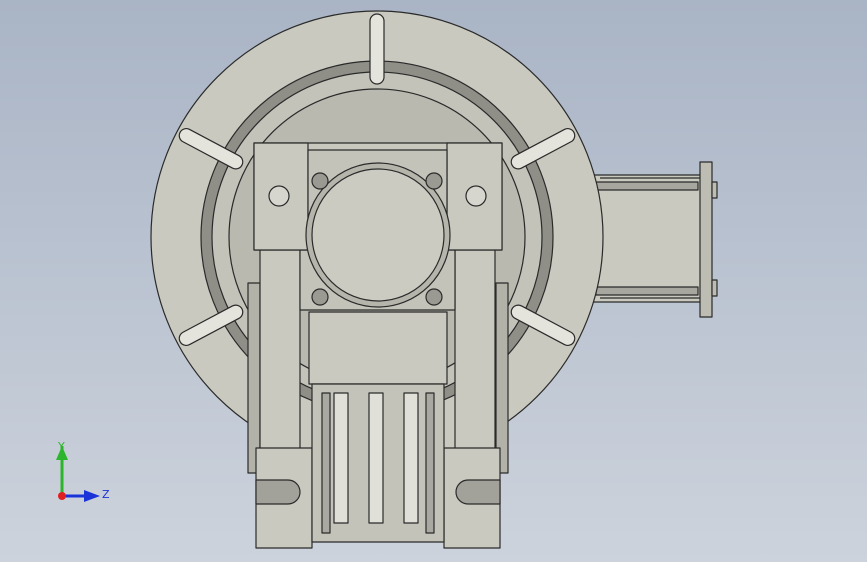  Describe the element at coordinates (61, 446) in the screenshot. I see `y-axis-label: Y` at that location.